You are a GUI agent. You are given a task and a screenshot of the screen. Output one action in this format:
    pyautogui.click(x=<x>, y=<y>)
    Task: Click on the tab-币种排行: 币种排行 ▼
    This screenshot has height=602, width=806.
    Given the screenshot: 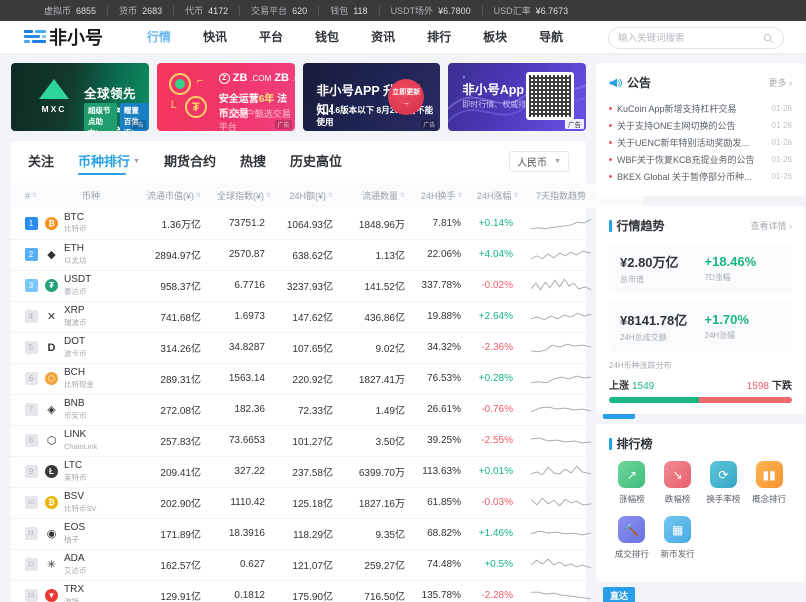 What is the action you would take?
    pyautogui.click(x=109, y=162)
    